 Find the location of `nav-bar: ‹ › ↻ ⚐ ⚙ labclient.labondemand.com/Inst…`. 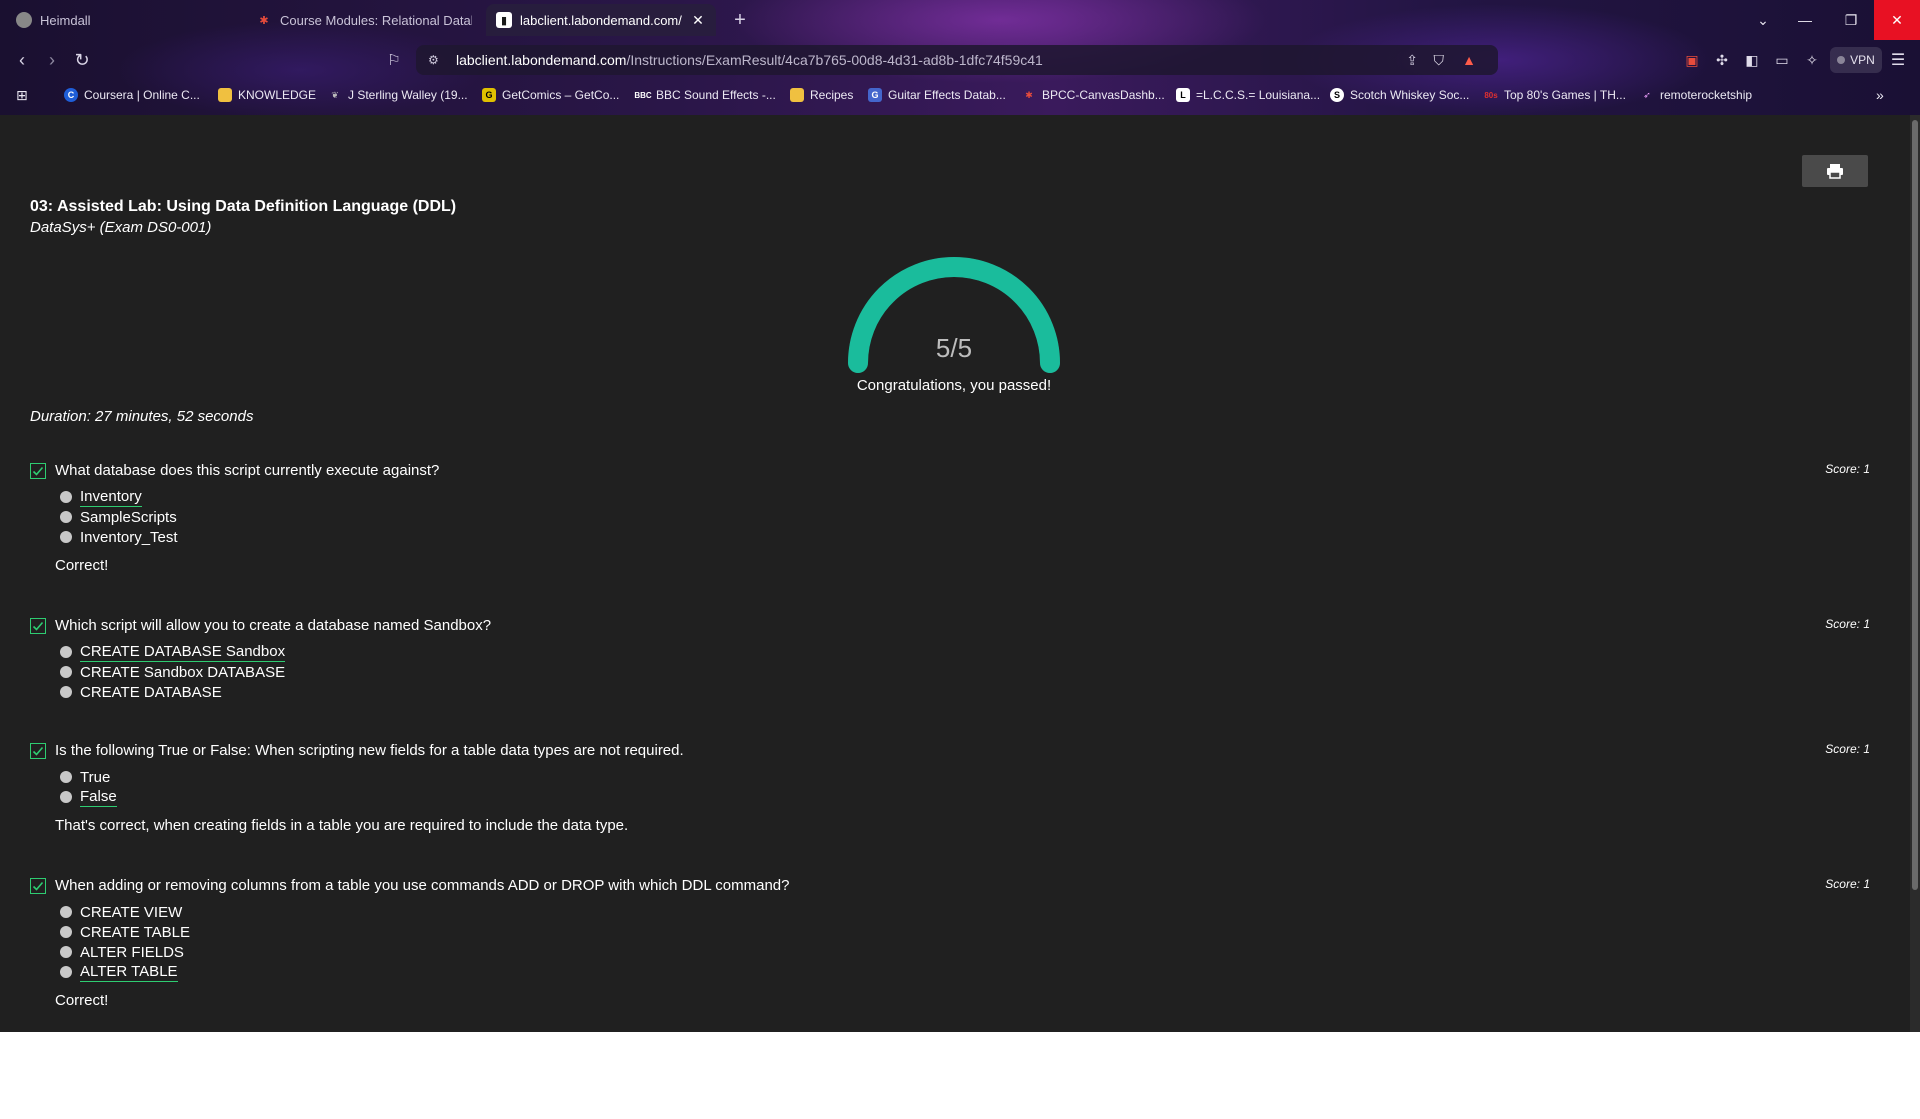

nav-bar: ‹ › ↻ ⚐ ⚙ labclient.labondemand.com/Inst… is located at coordinates (960, 60).